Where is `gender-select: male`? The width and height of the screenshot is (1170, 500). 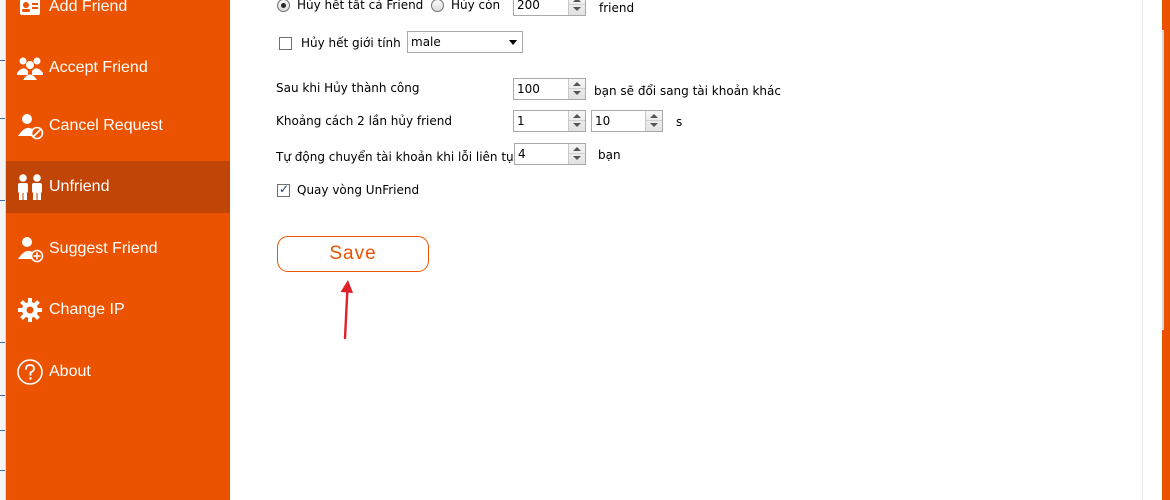
gender-select: male is located at coordinates (465, 42).